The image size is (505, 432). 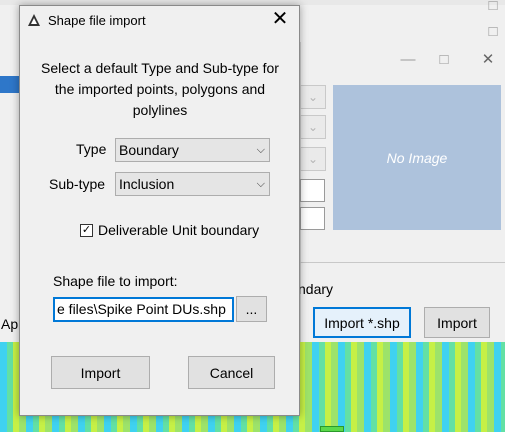 What do you see at coordinates (280, 19) in the screenshot?
I see `close-icon: ✕` at bounding box center [280, 19].